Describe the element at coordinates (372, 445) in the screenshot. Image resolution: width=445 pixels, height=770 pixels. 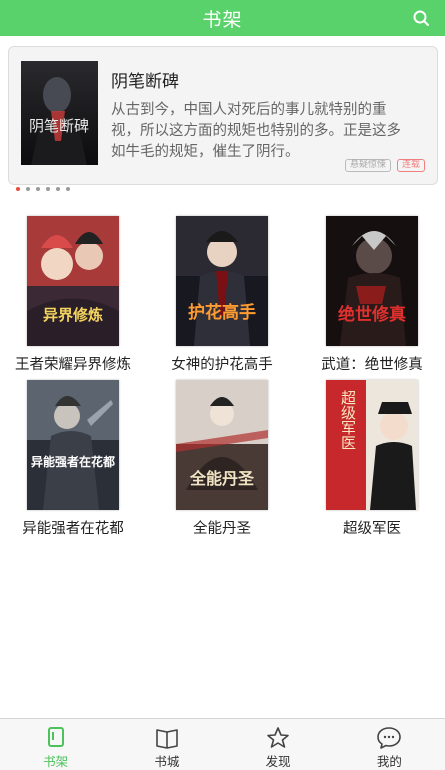
I see `book-cover: 超级军医` at that location.